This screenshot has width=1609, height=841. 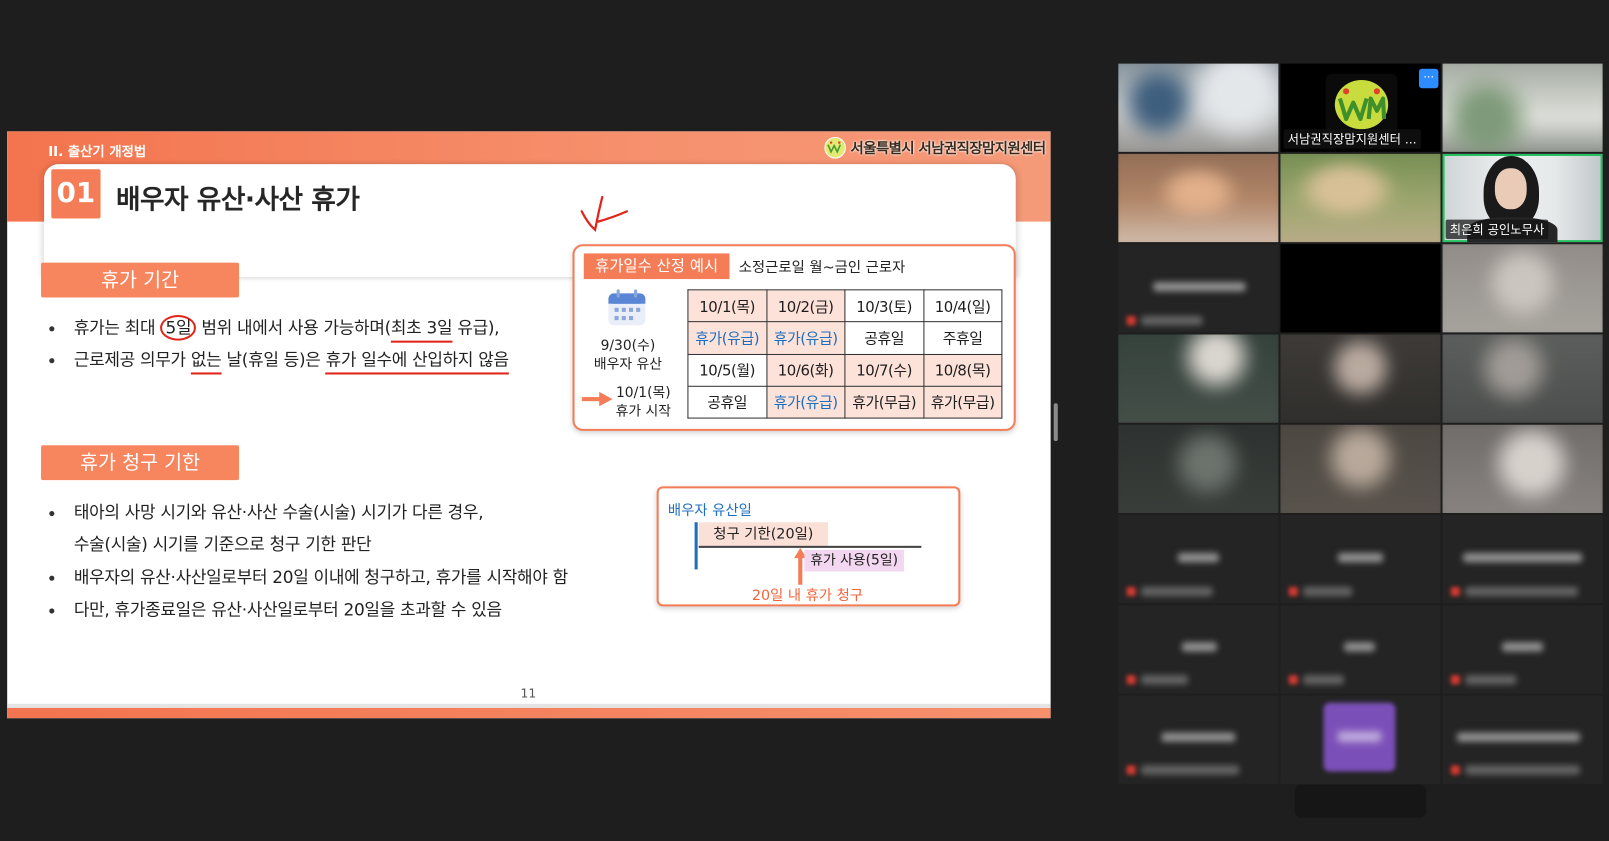 I want to click on more-options-button: ···, so click(x=1428, y=78).